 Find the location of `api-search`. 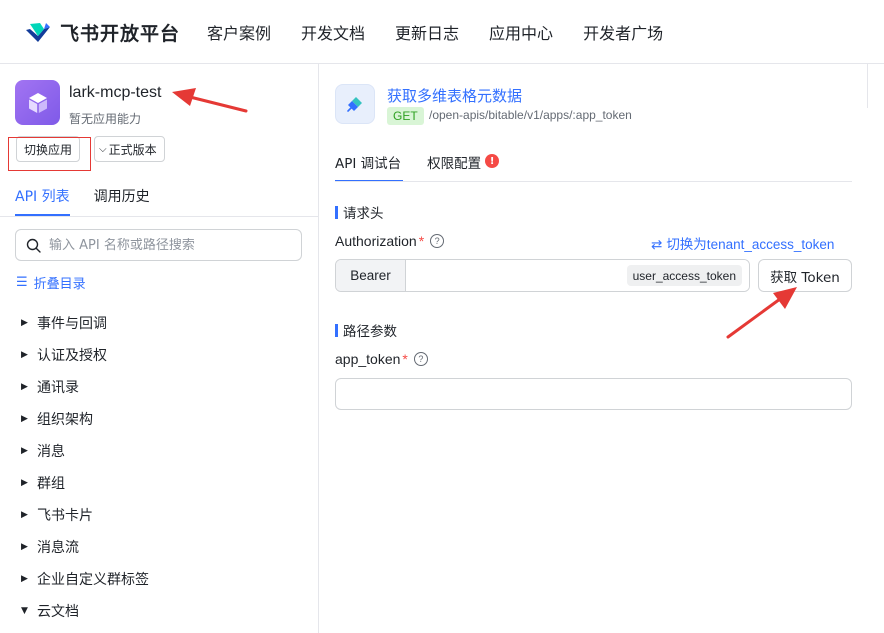

api-search is located at coordinates (158, 245).